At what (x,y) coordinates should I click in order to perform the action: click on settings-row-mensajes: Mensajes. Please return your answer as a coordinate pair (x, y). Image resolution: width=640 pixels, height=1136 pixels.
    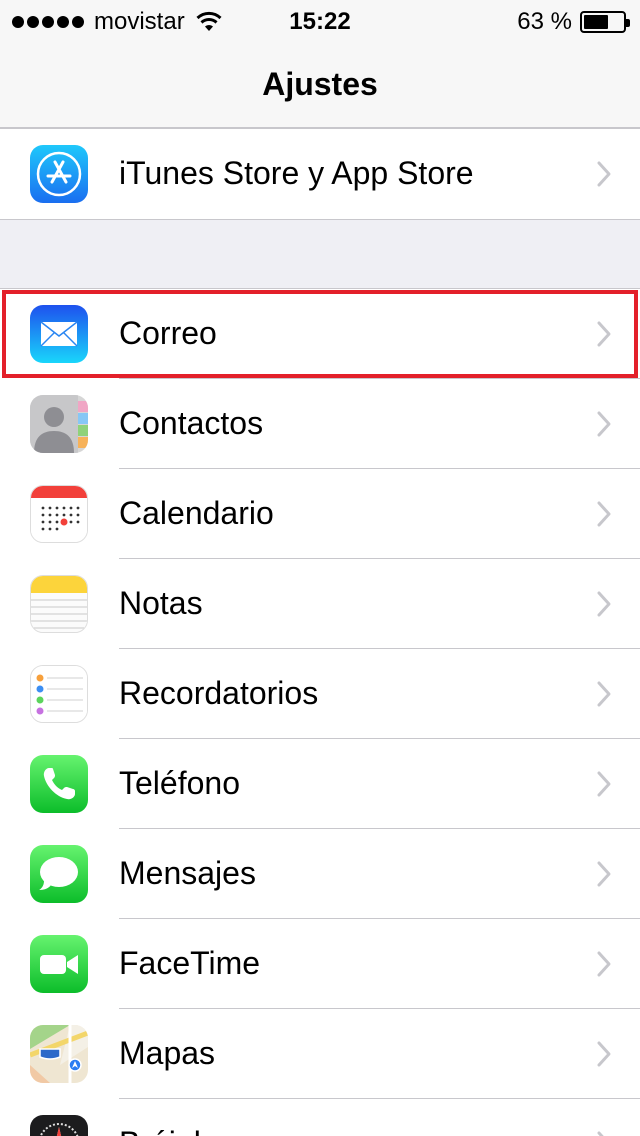
    Looking at the image, I should click on (320, 874).